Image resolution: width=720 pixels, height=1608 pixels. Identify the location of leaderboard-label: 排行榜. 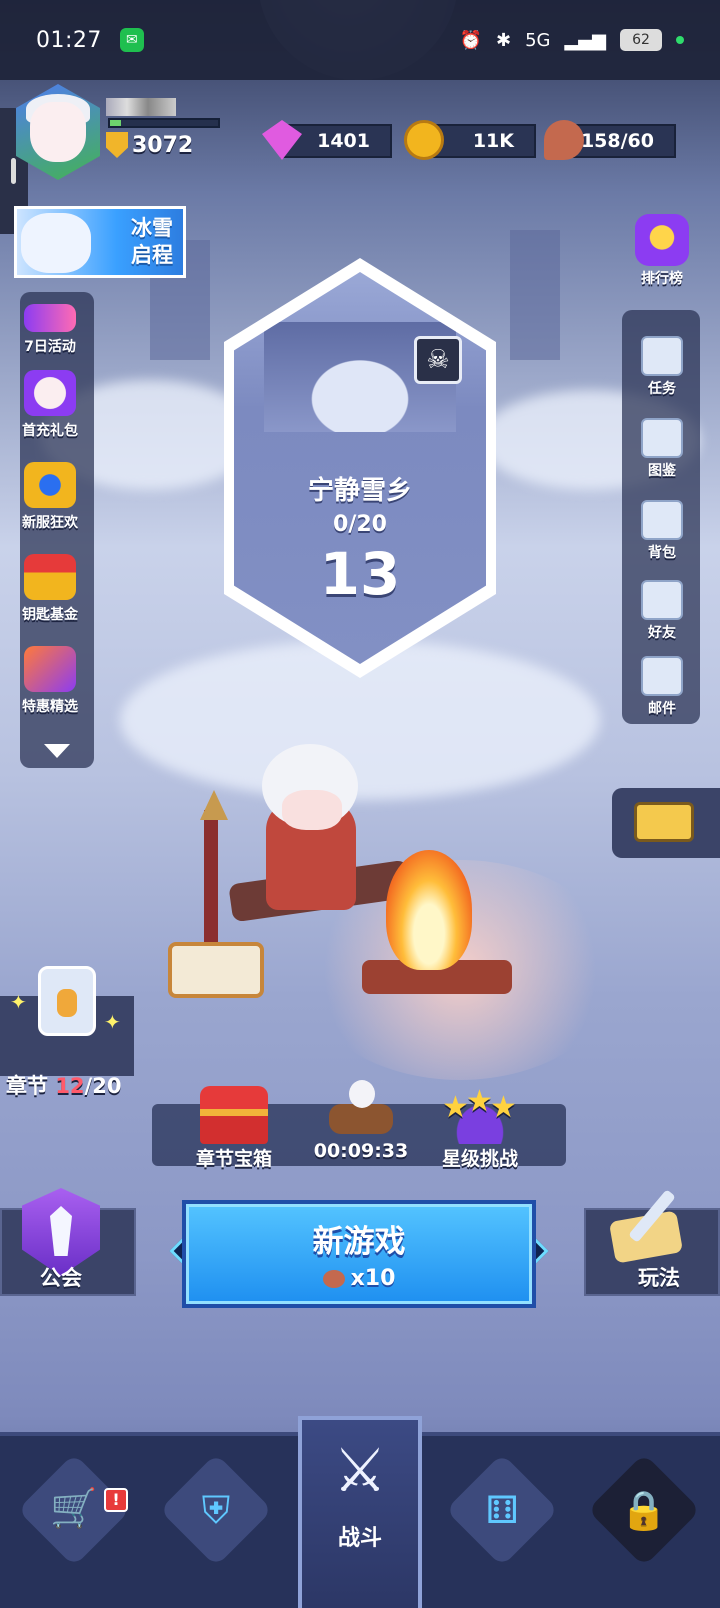
(662, 279).